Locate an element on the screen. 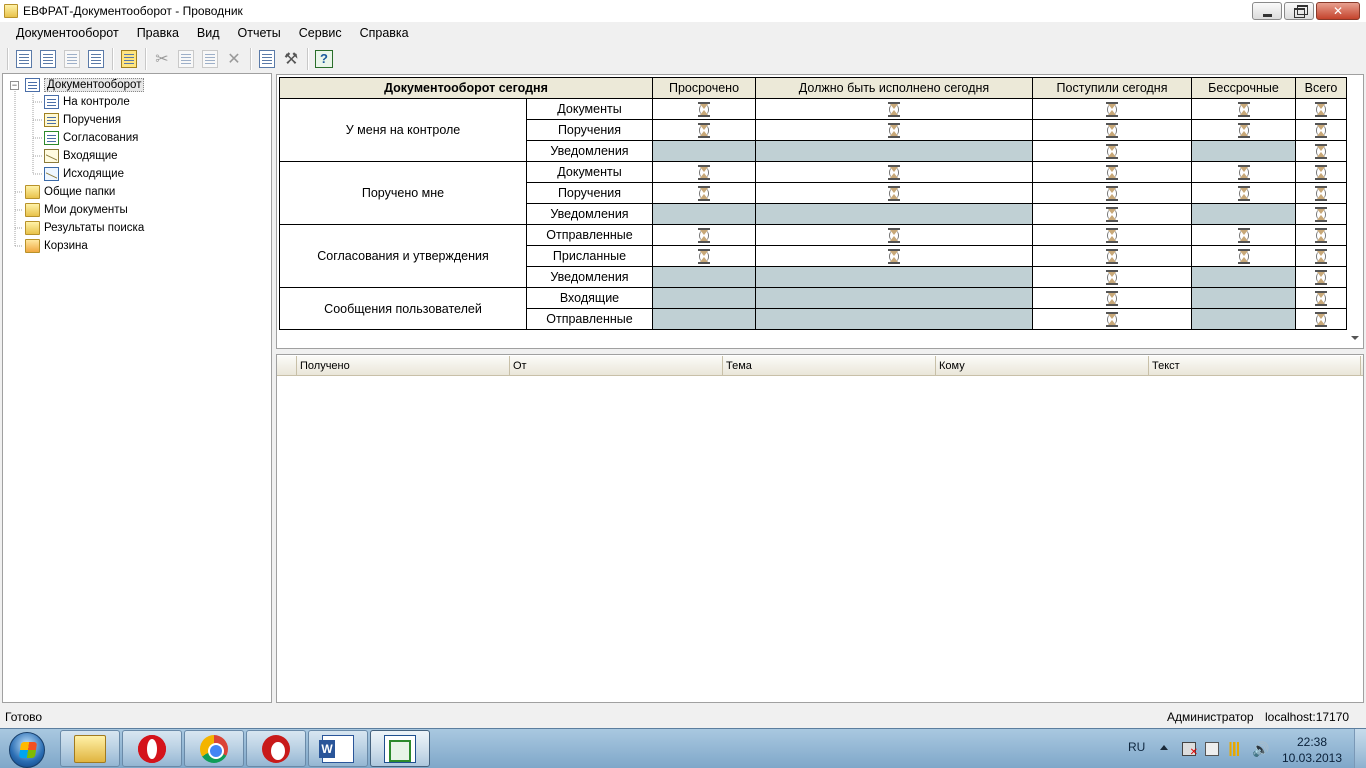  taskbar-opera-next is located at coordinates (276, 748).